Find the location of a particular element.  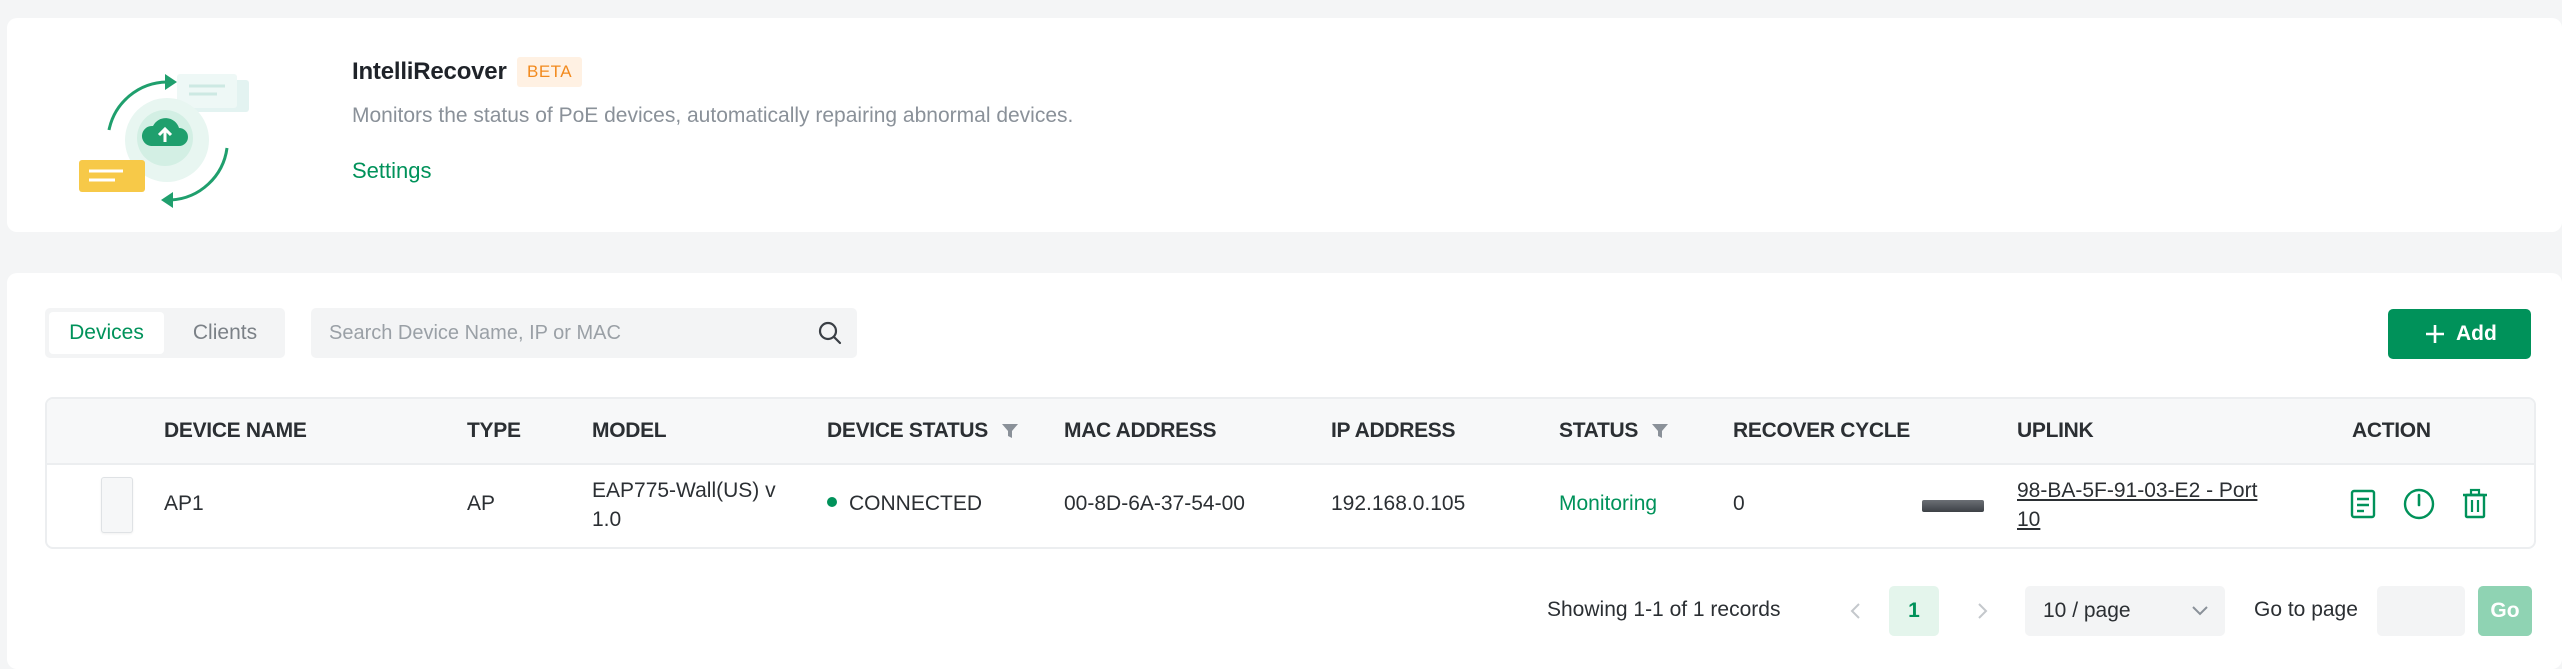

ip-address: 192.168.0.105 is located at coordinates (1398, 503).